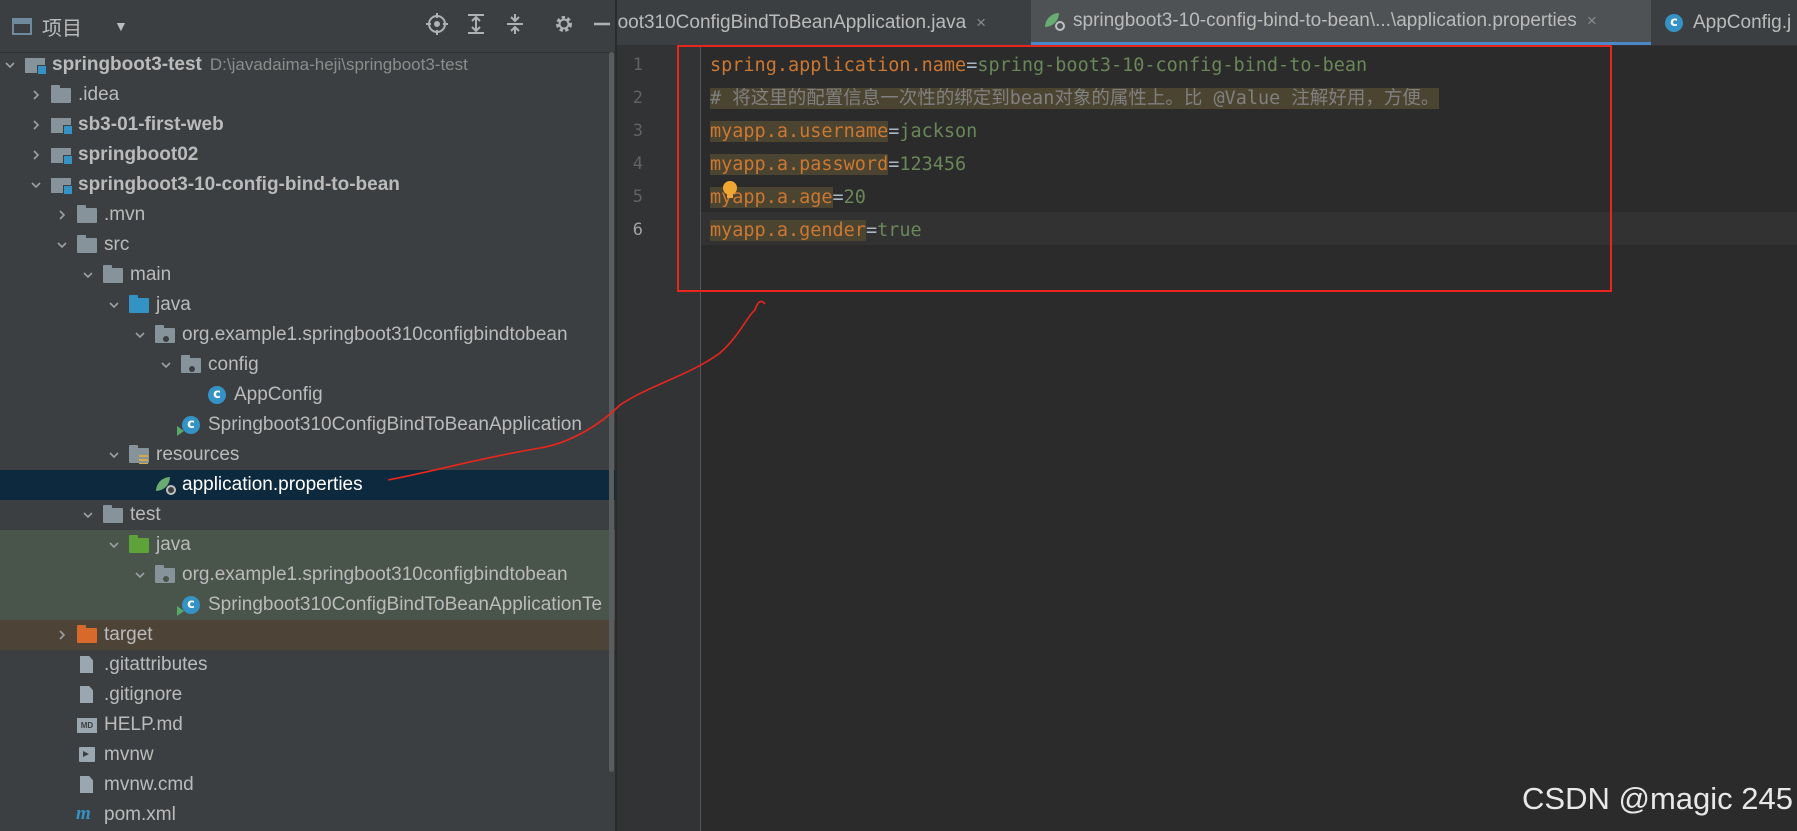 Image resolution: width=1797 pixels, height=831 pixels. Describe the element at coordinates (151, 124) in the screenshot. I see `tree-item-label: sb3-01-first-web` at that location.